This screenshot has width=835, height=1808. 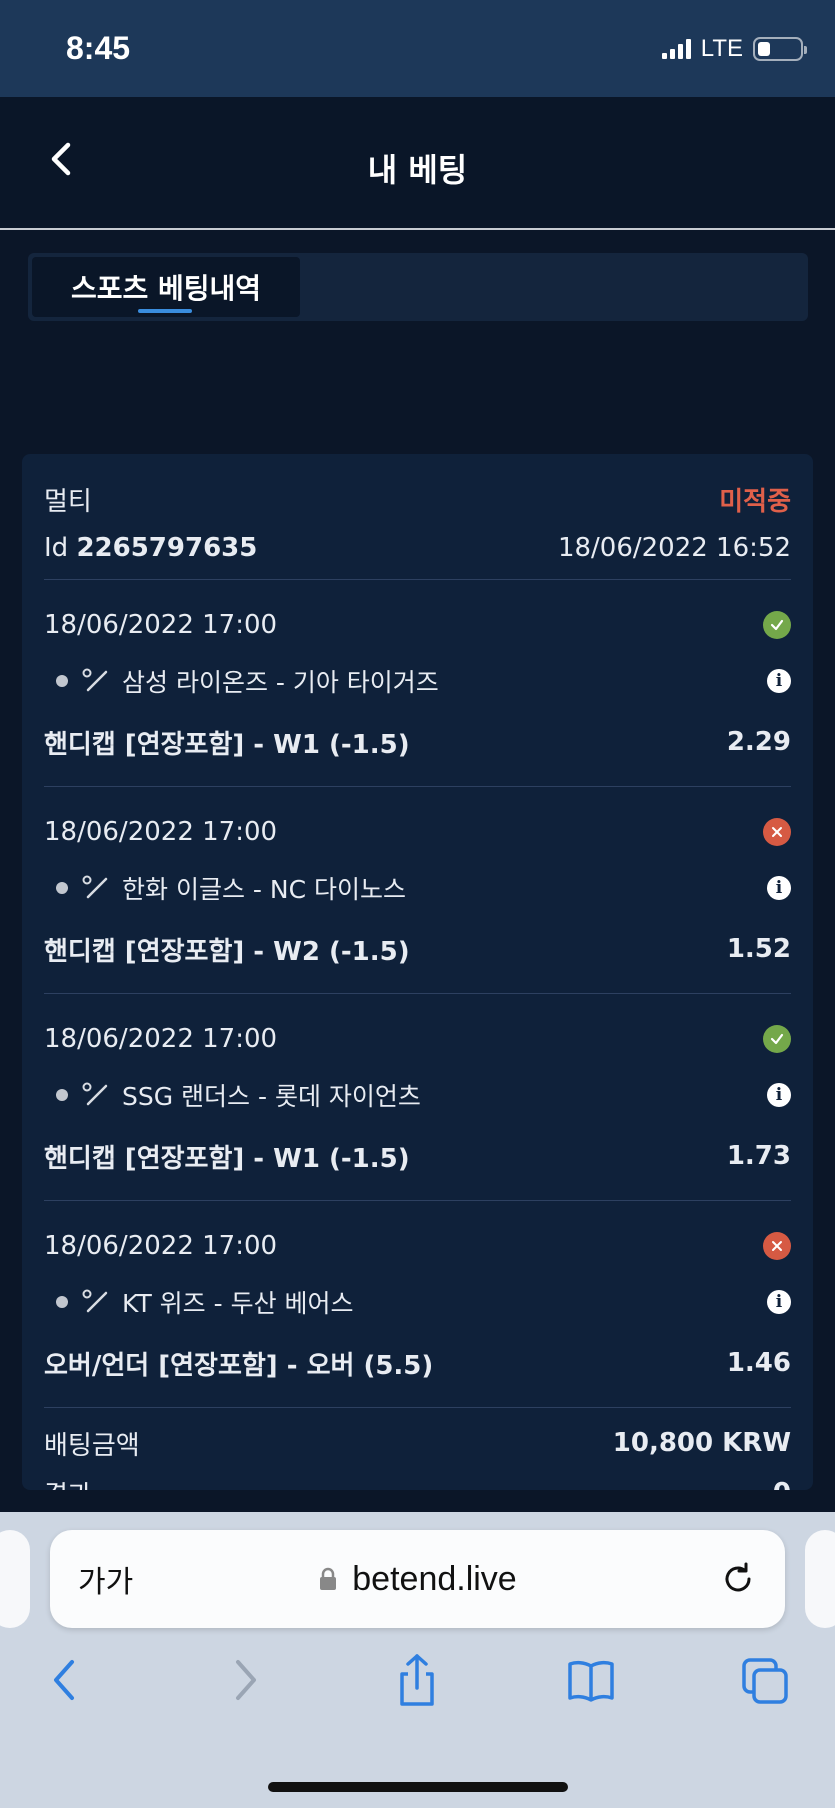 What do you see at coordinates (280, 682) in the screenshot?
I see `selection-match: 삼성 라이온즈 - 기아 타이거즈` at bounding box center [280, 682].